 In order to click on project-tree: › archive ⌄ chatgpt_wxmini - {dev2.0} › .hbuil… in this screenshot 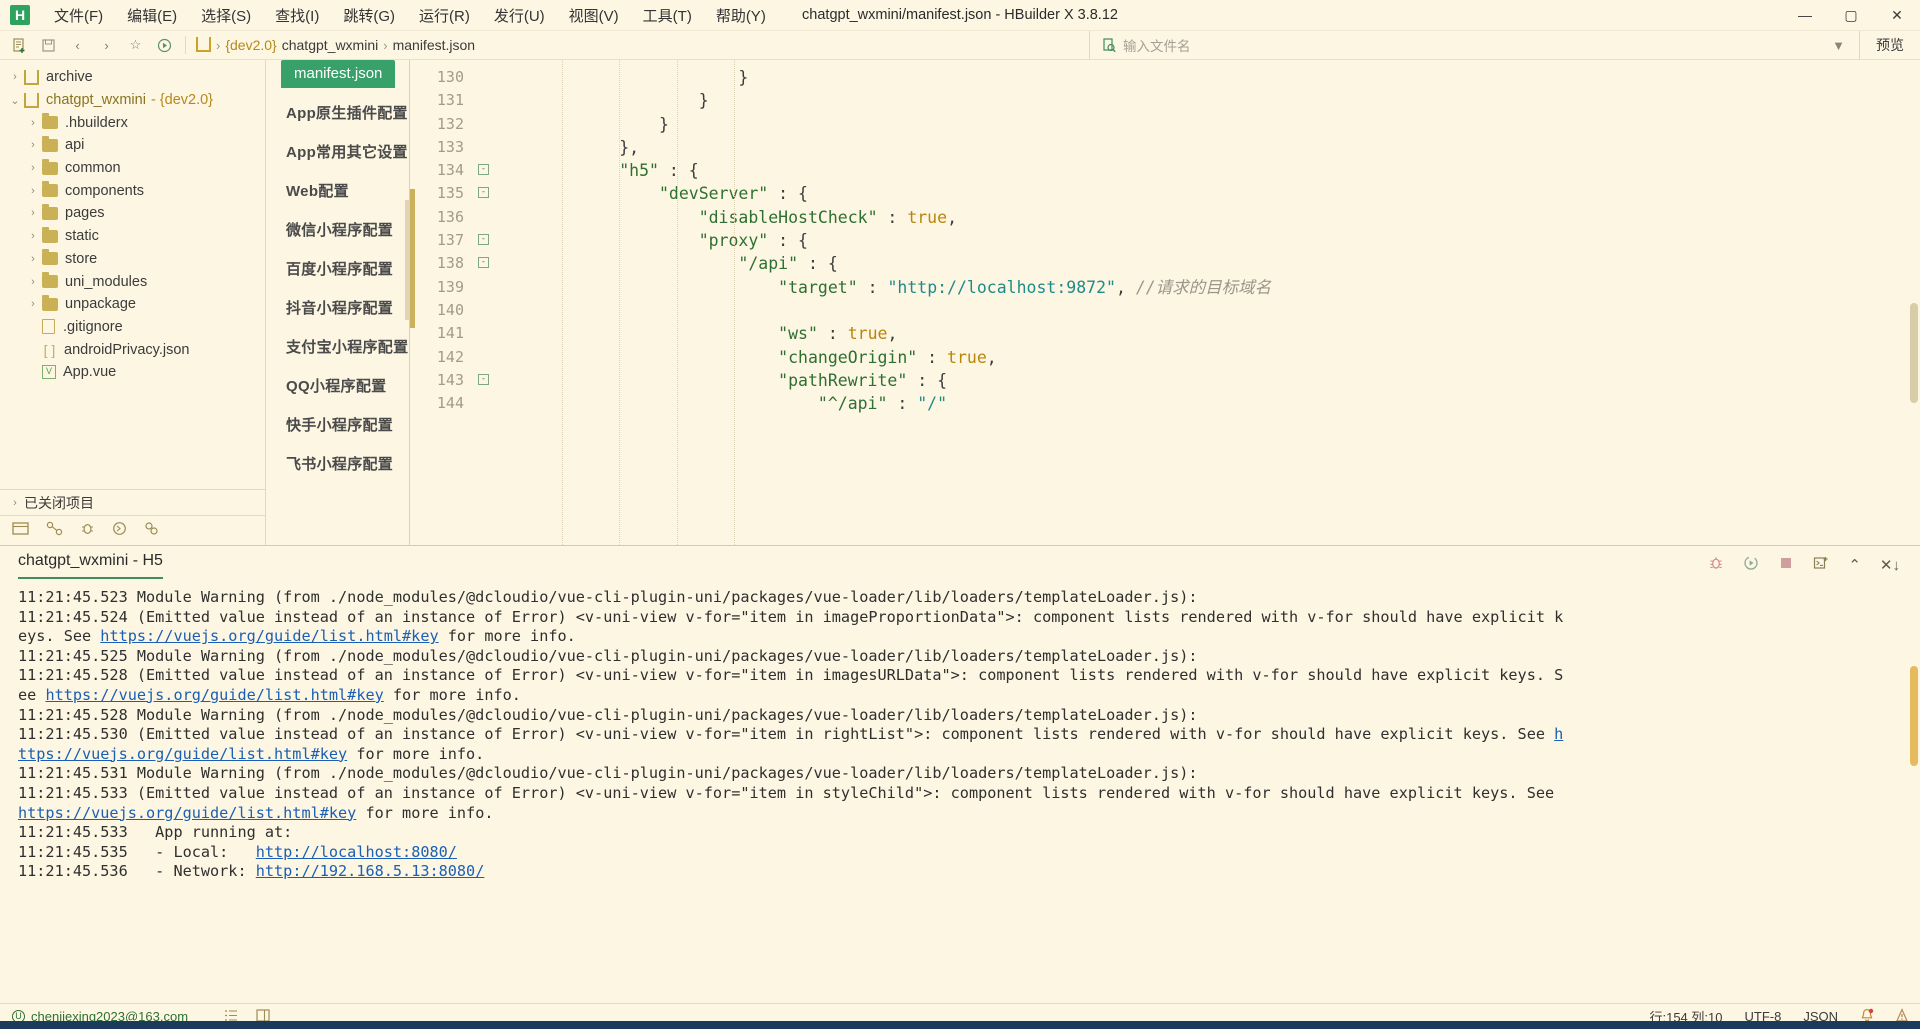, I will do `click(132, 274)`.